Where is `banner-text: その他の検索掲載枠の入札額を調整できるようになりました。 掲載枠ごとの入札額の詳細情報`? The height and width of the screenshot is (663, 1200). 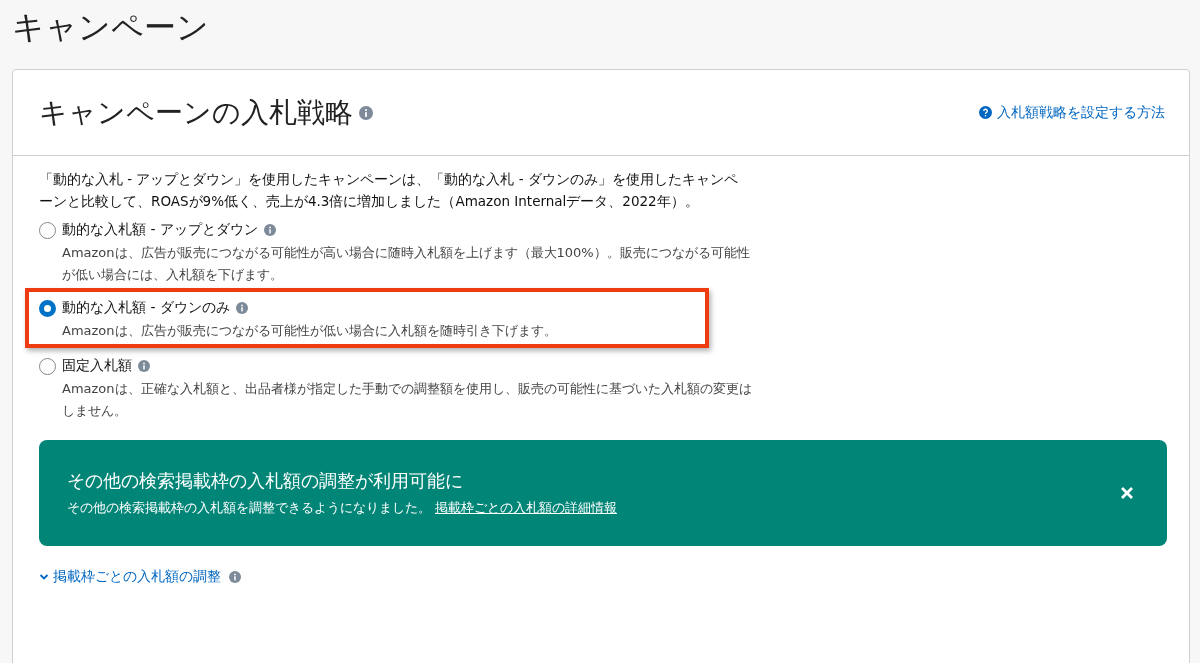 banner-text: その他の検索掲載枠の入札額を調整できるようになりました。 掲載枠ごとの入札額の詳細情報 is located at coordinates (342, 508).